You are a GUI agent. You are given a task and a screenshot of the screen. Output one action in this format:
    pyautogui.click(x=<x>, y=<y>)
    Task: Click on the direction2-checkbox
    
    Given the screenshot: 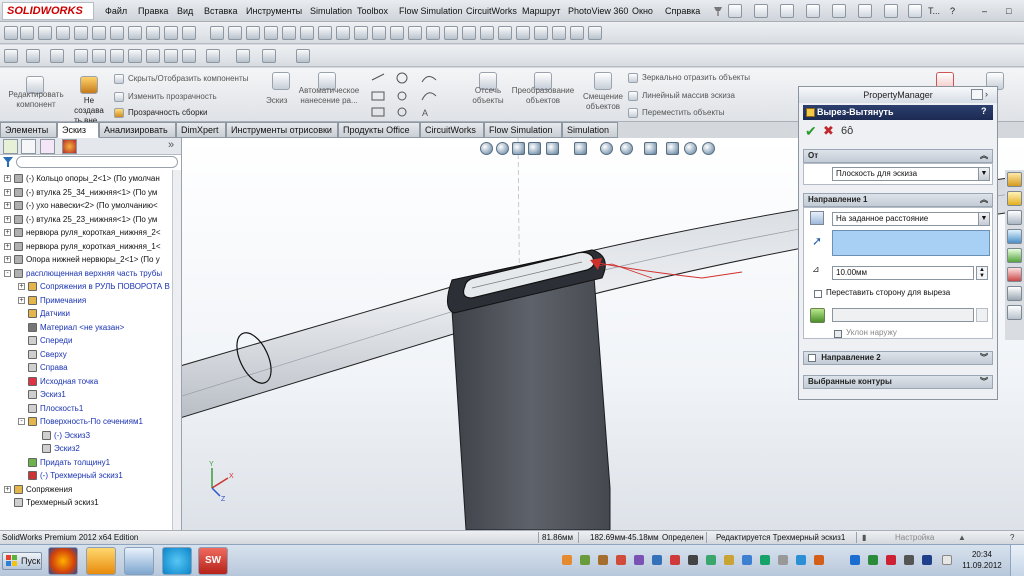 What is the action you would take?
    pyautogui.click(x=812, y=357)
    